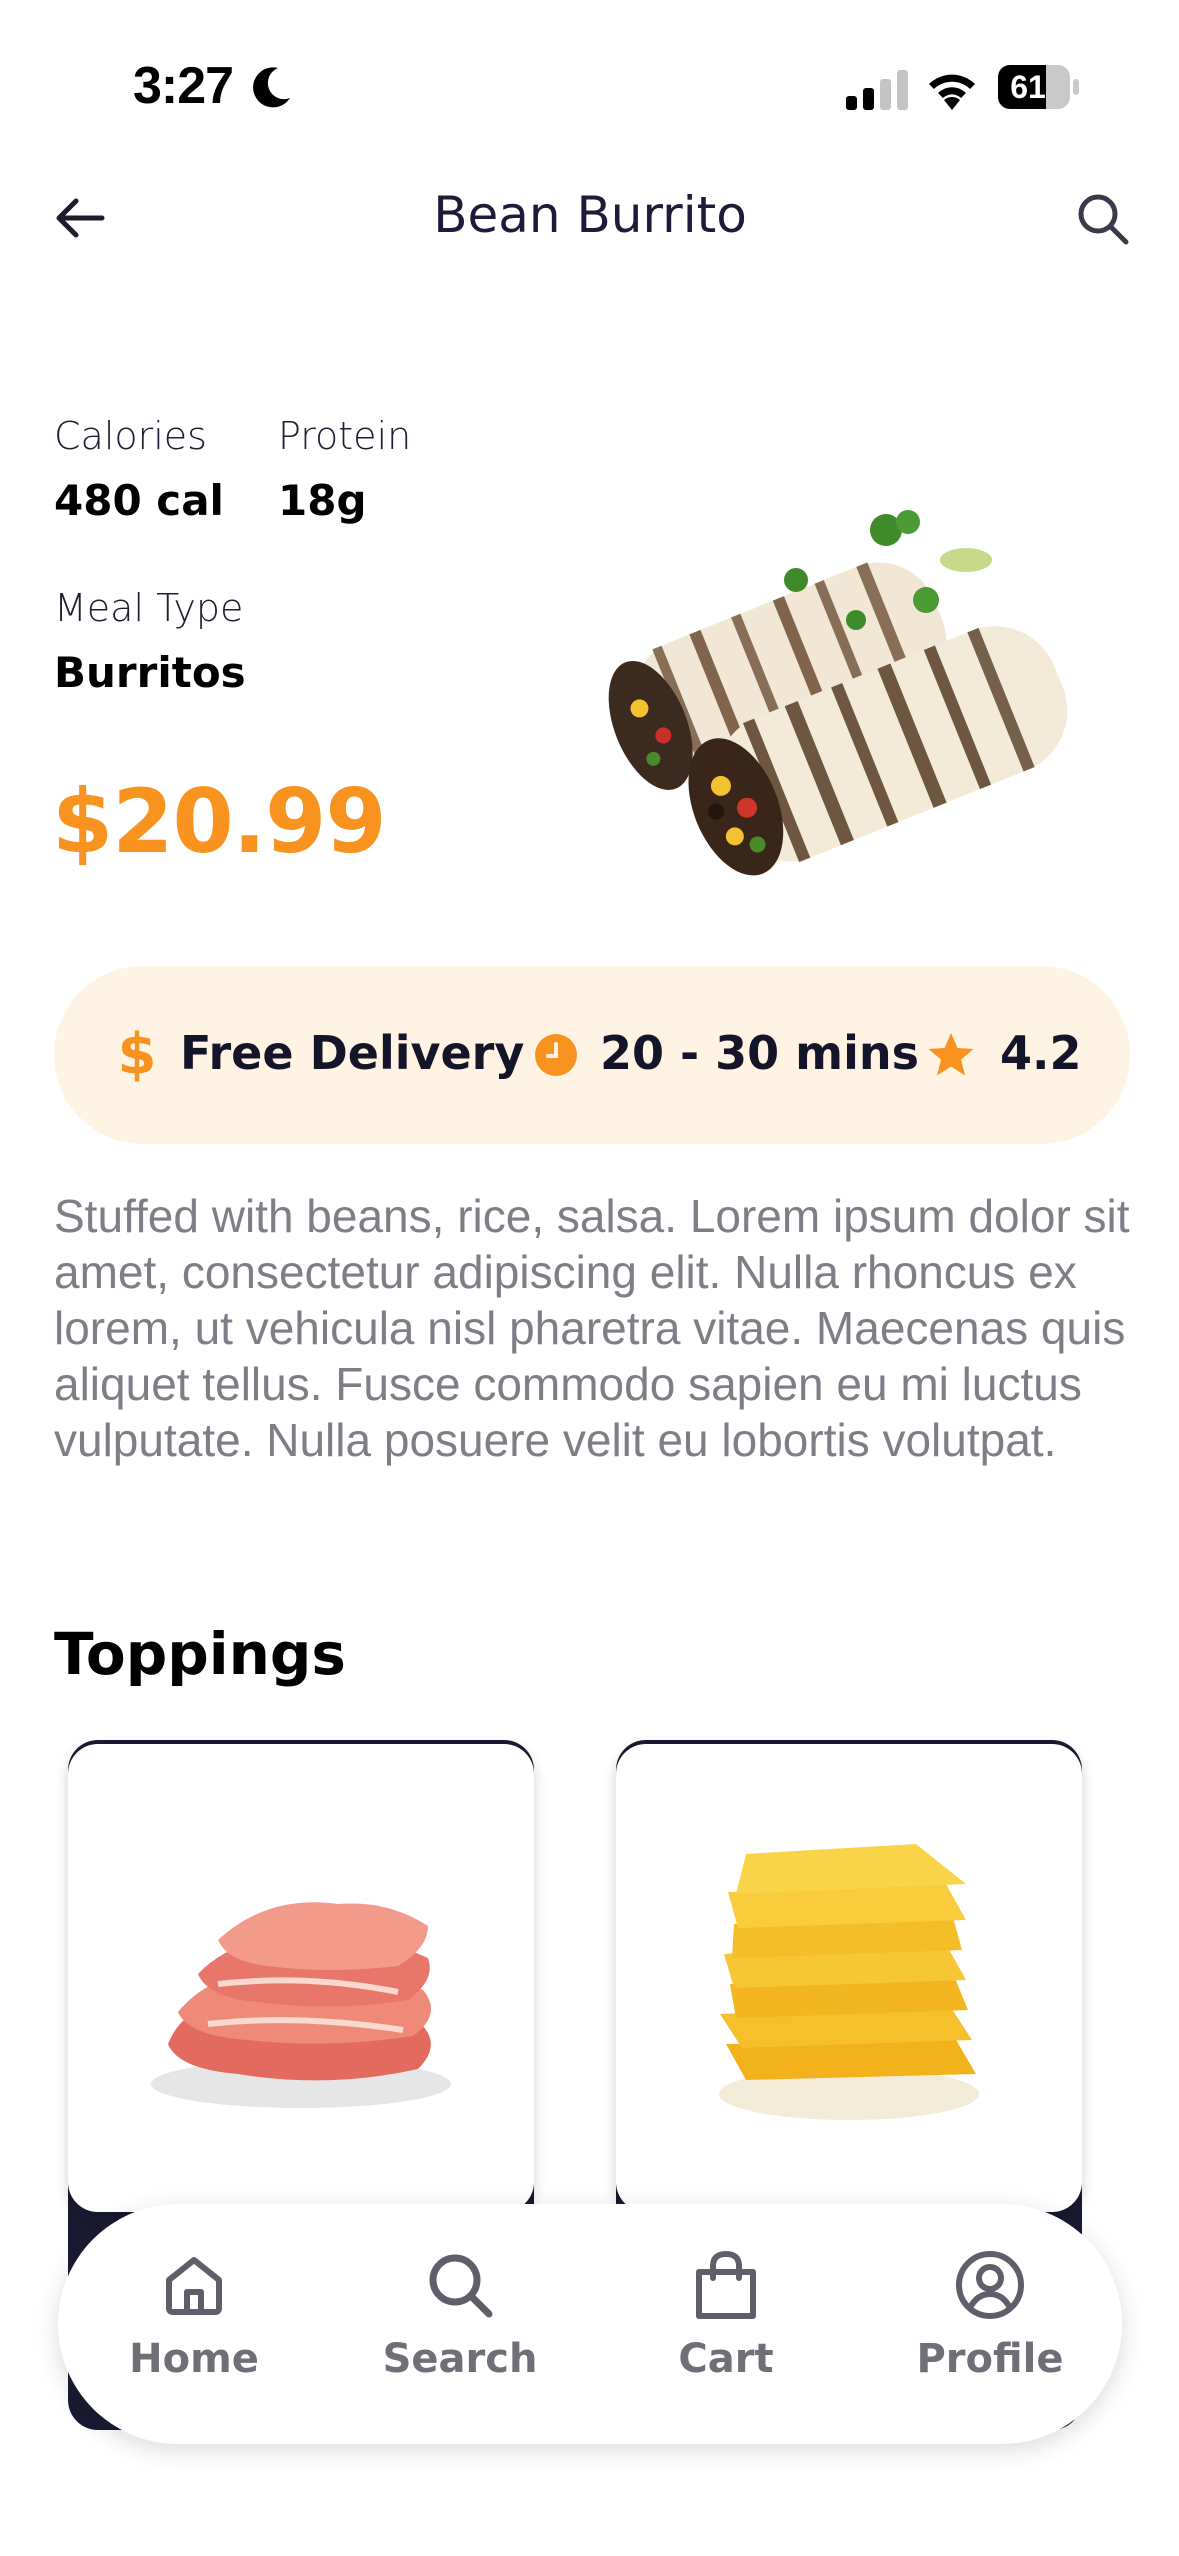 The height and width of the screenshot is (2556, 1179). What do you see at coordinates (137, 1054) in the screenshot?
I see `dollar-icon: $` at bounding box center [137, 1054].